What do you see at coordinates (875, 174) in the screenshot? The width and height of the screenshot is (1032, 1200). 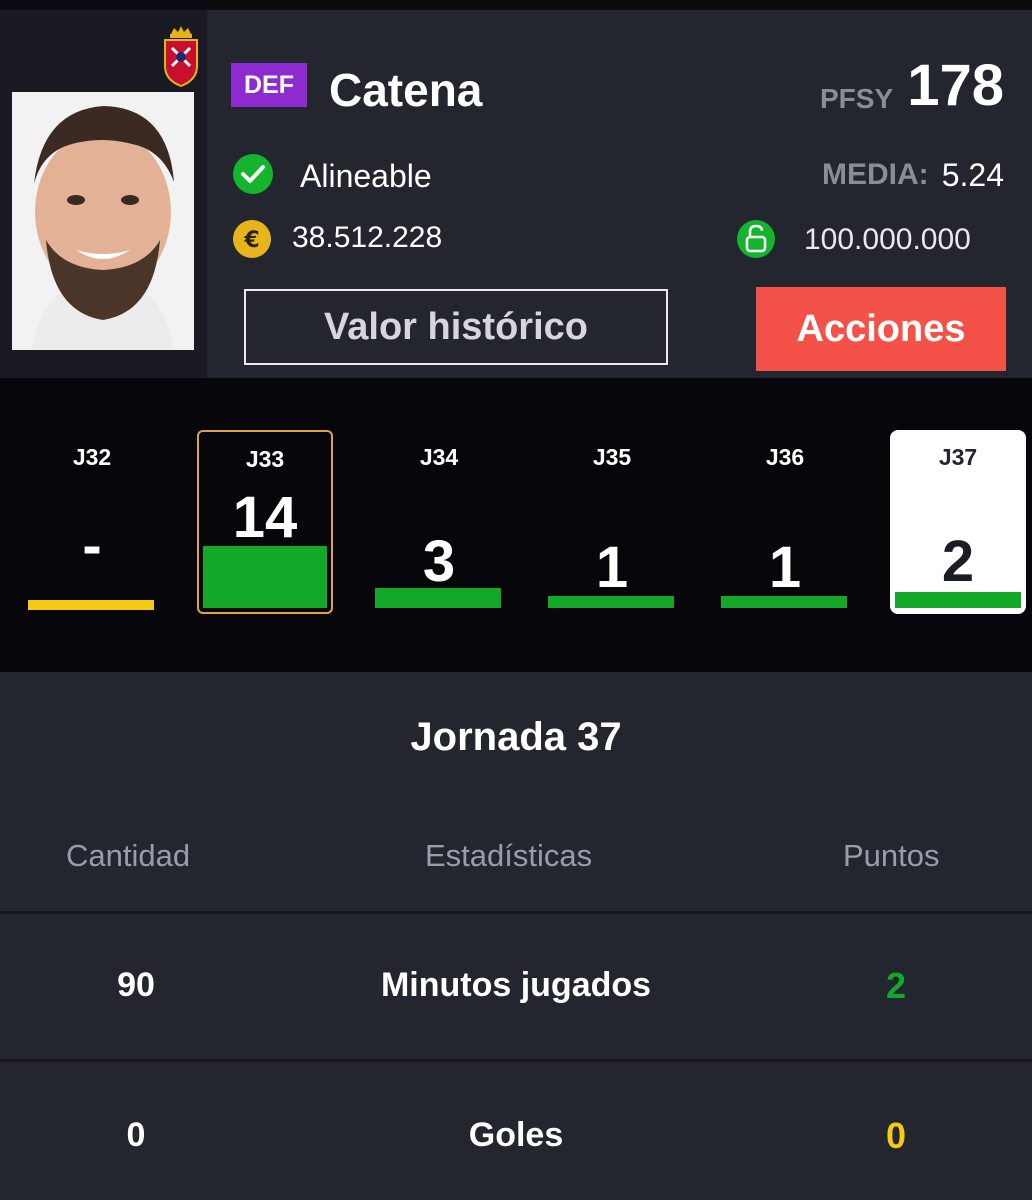 I see `media-label: MEDIA:` at bounding box center [875, 174].